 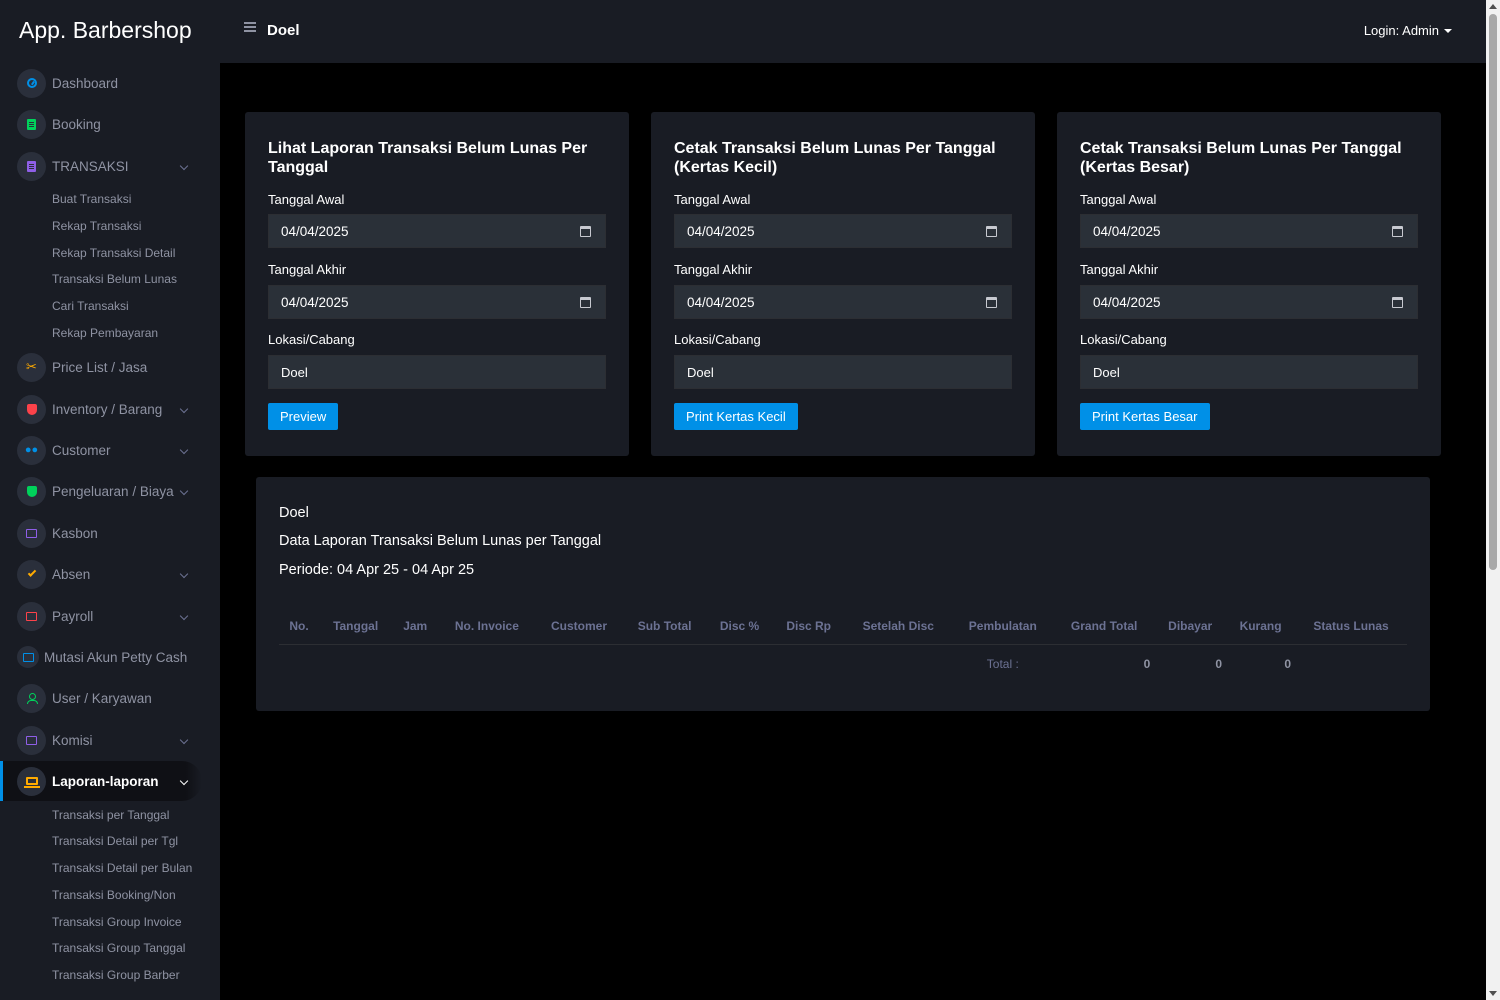 I want to click on column-header: Sub Total, so click(x=664, y=626).